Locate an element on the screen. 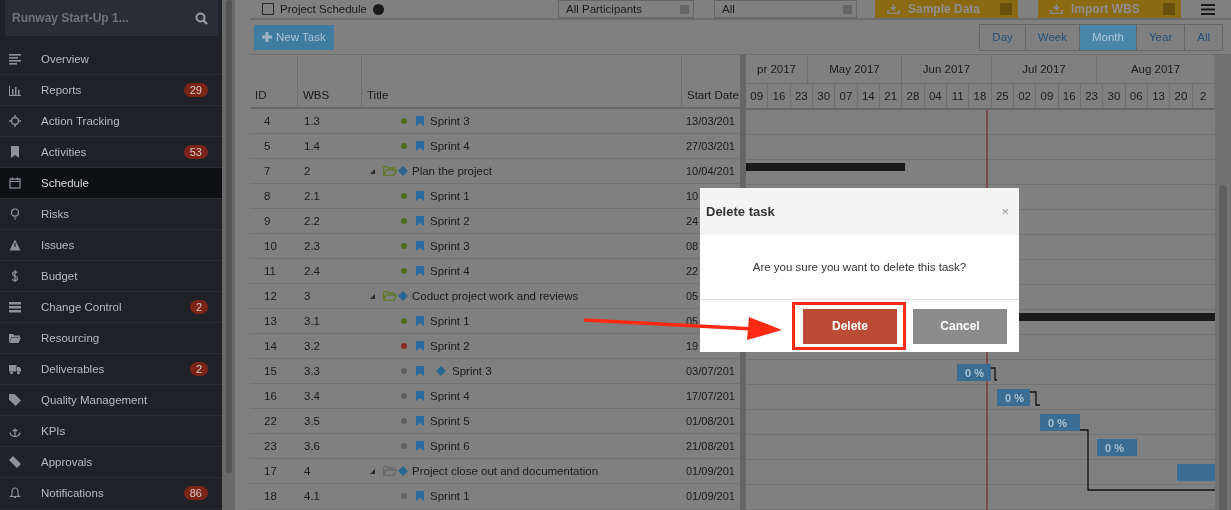 The width and height of the screenshot is (1231, 510). sidebar-item: Notifications 86 is located at coordinates (111, 493).